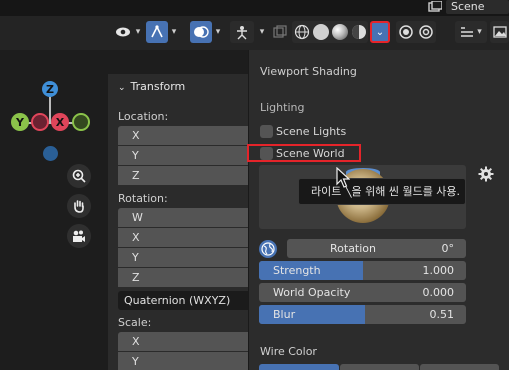  What do you see at coordinates (426, 32) in the screenshot?
I see `overlay-pass-button` at bounding box center [426, 32].